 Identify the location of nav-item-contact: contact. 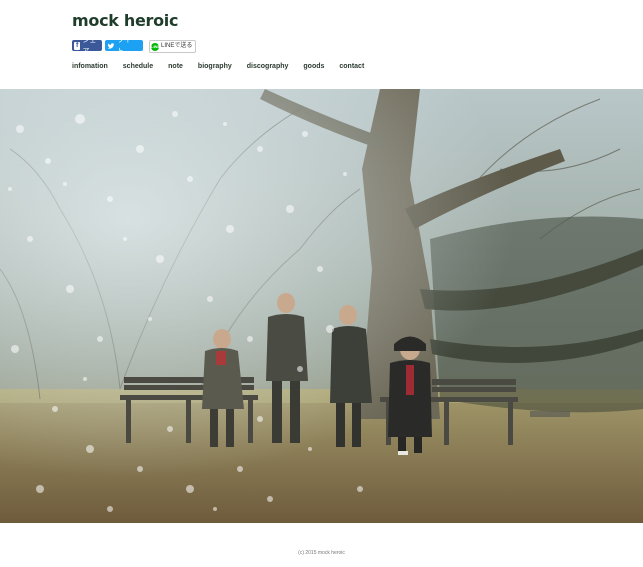
(351, 67).